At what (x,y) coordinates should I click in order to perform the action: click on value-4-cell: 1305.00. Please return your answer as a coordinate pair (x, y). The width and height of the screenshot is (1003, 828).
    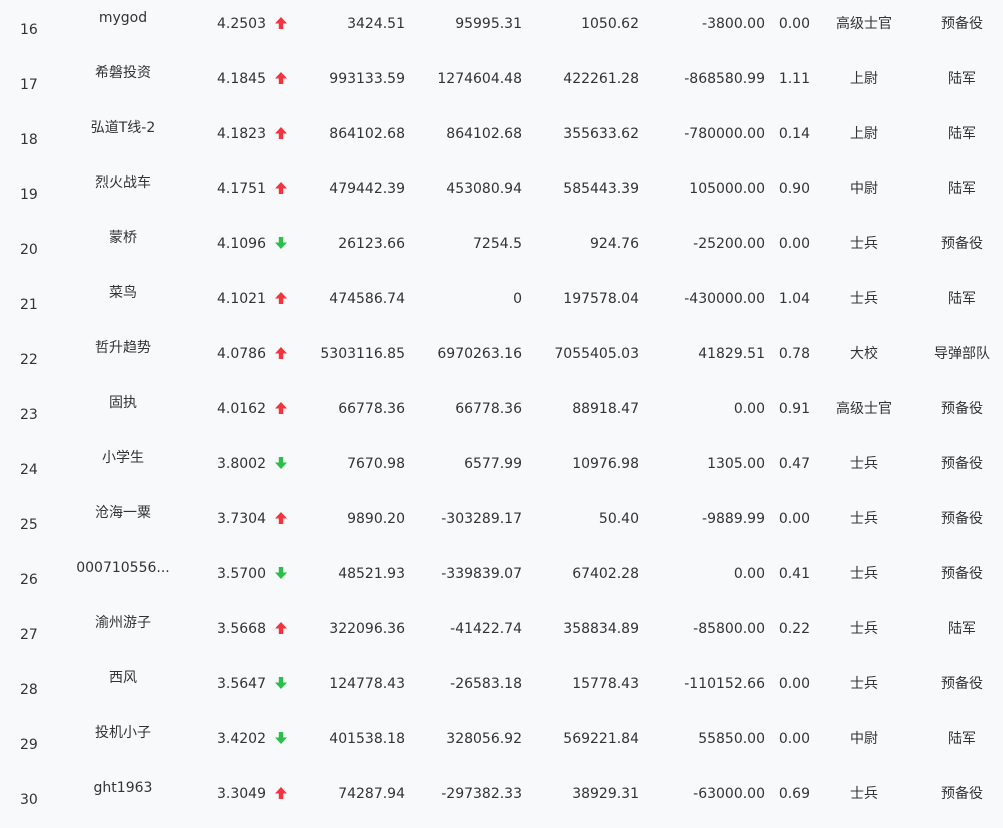
    Looking at the image, I should click on (736, 464).